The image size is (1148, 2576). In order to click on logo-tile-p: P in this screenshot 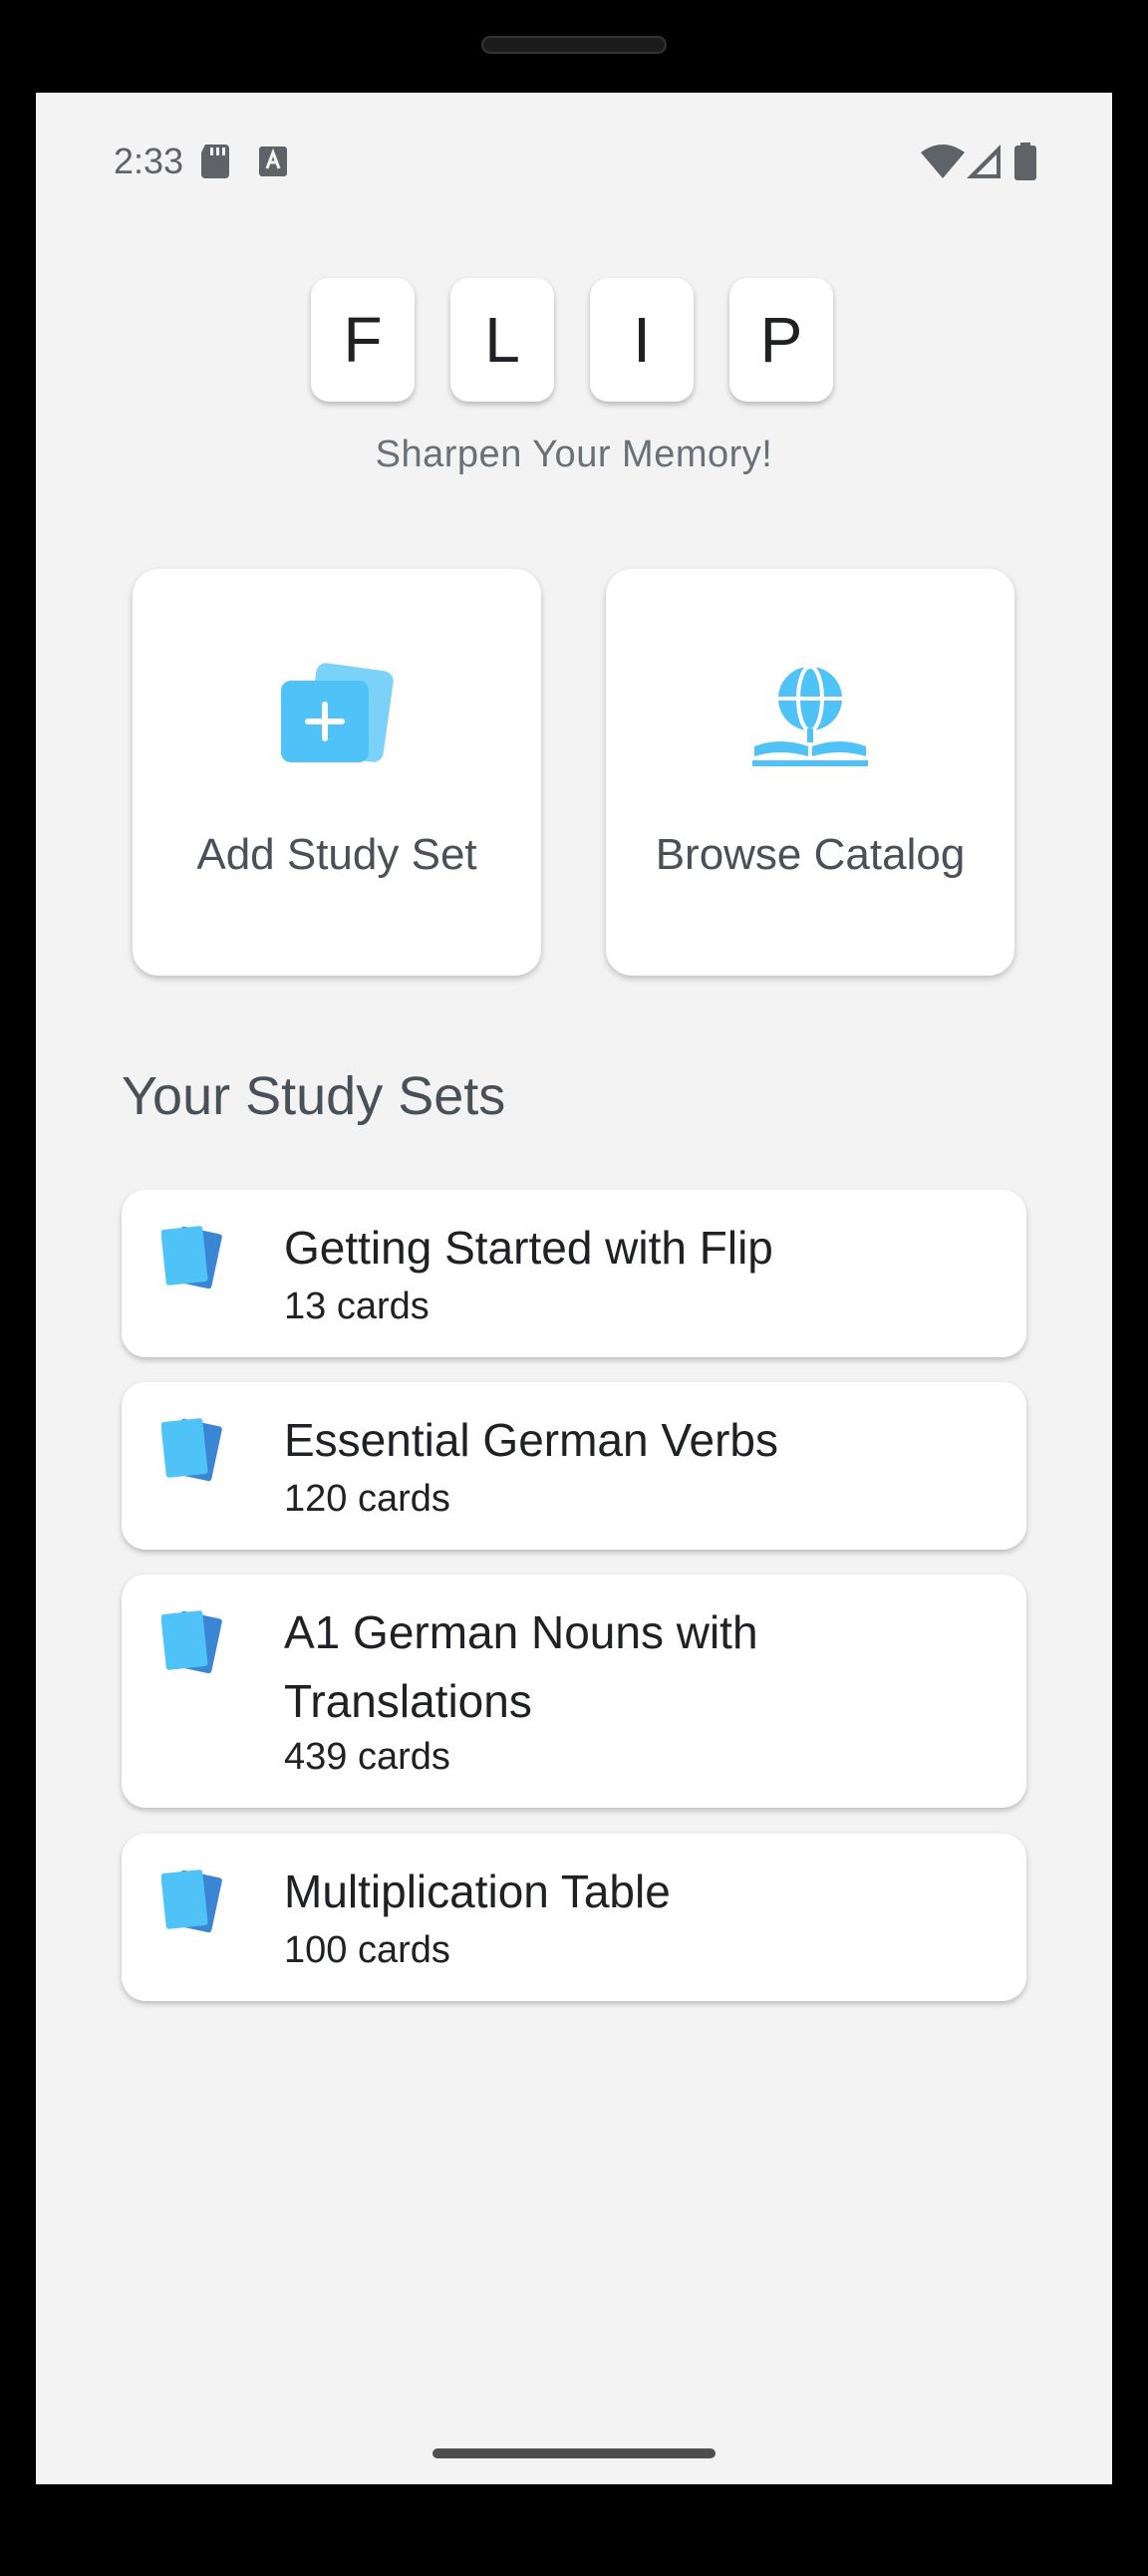, I will do `click(781, 340)`.